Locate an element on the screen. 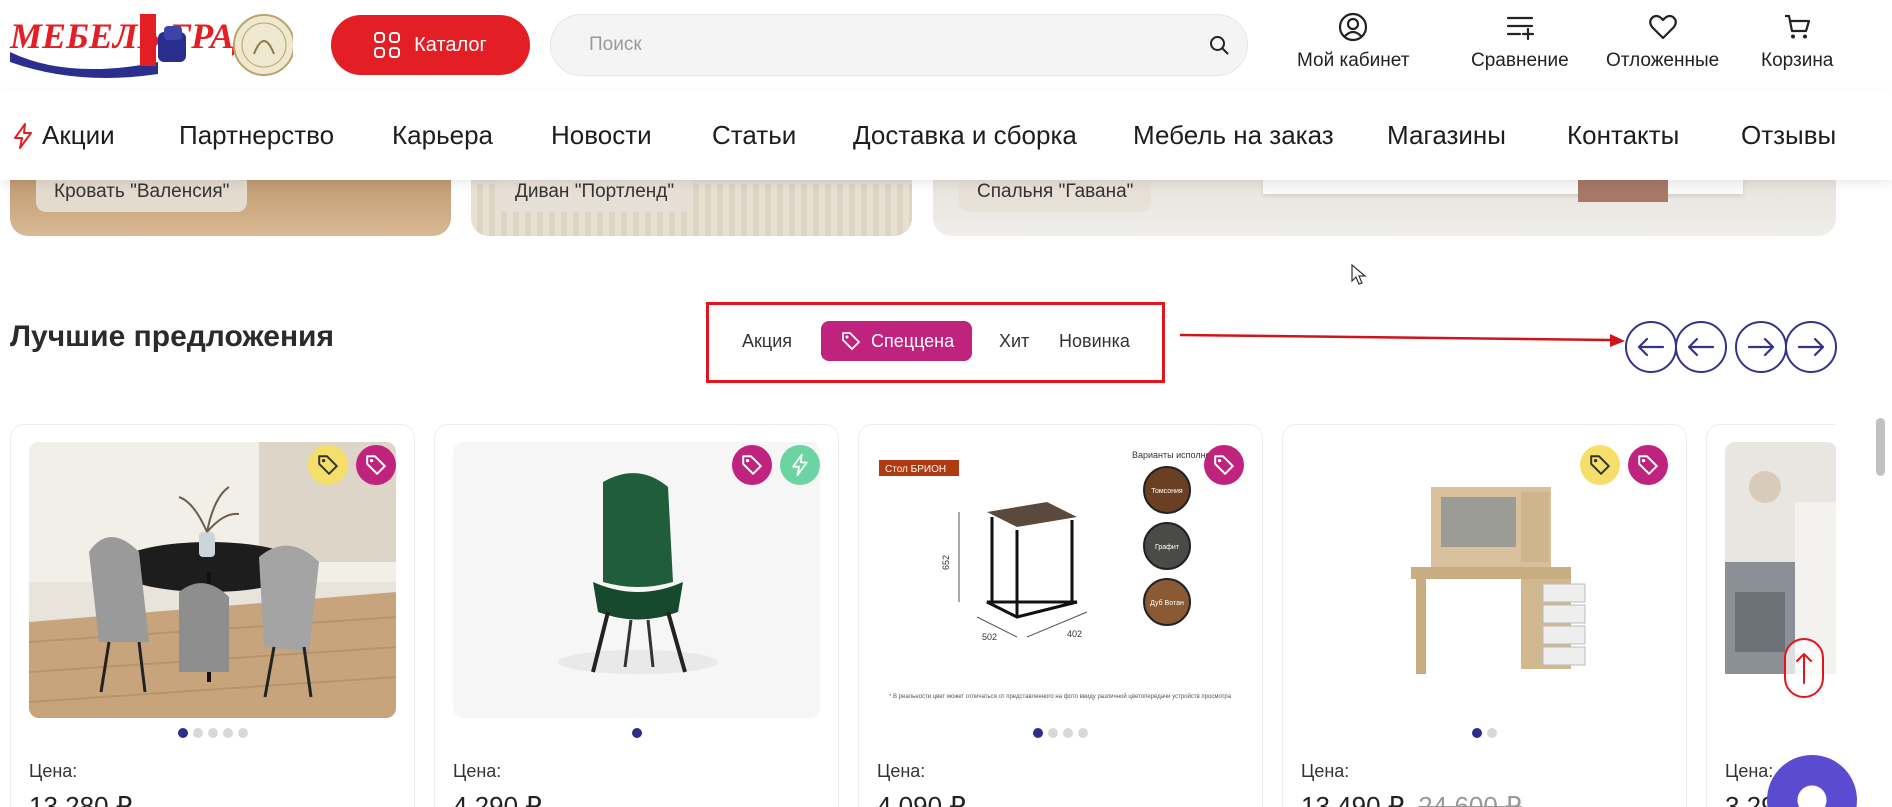  heart-icon is located at coordinates (1662, 27).